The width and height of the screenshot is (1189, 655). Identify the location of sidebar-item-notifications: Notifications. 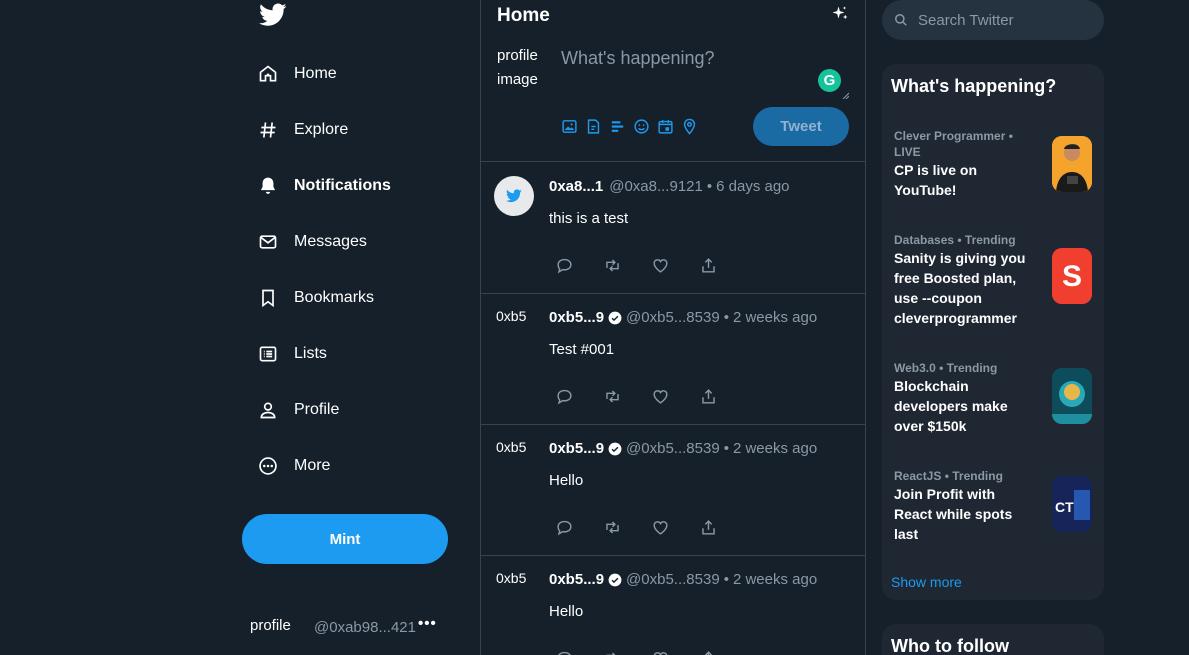
(316, 186).